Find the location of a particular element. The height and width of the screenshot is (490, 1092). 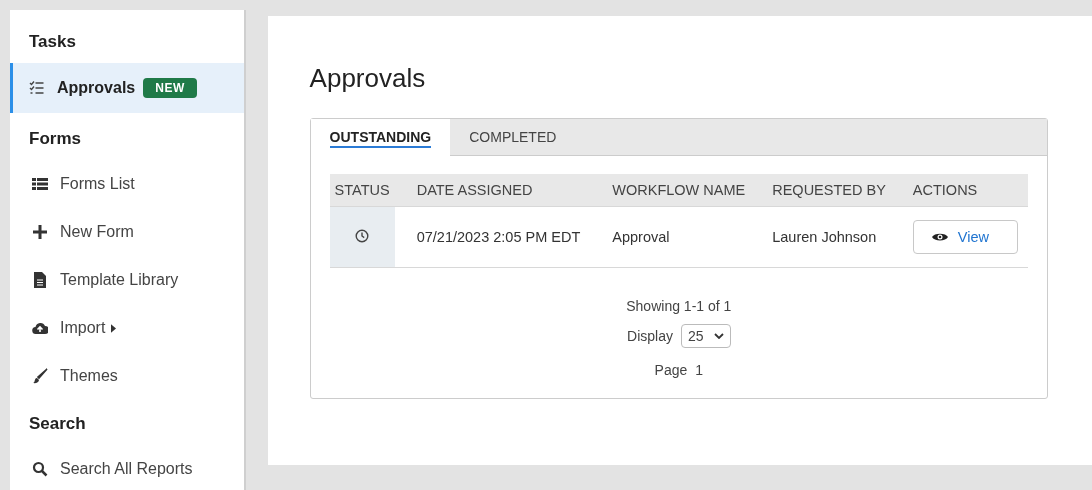

search-icon is located at coordinates (40, 469).